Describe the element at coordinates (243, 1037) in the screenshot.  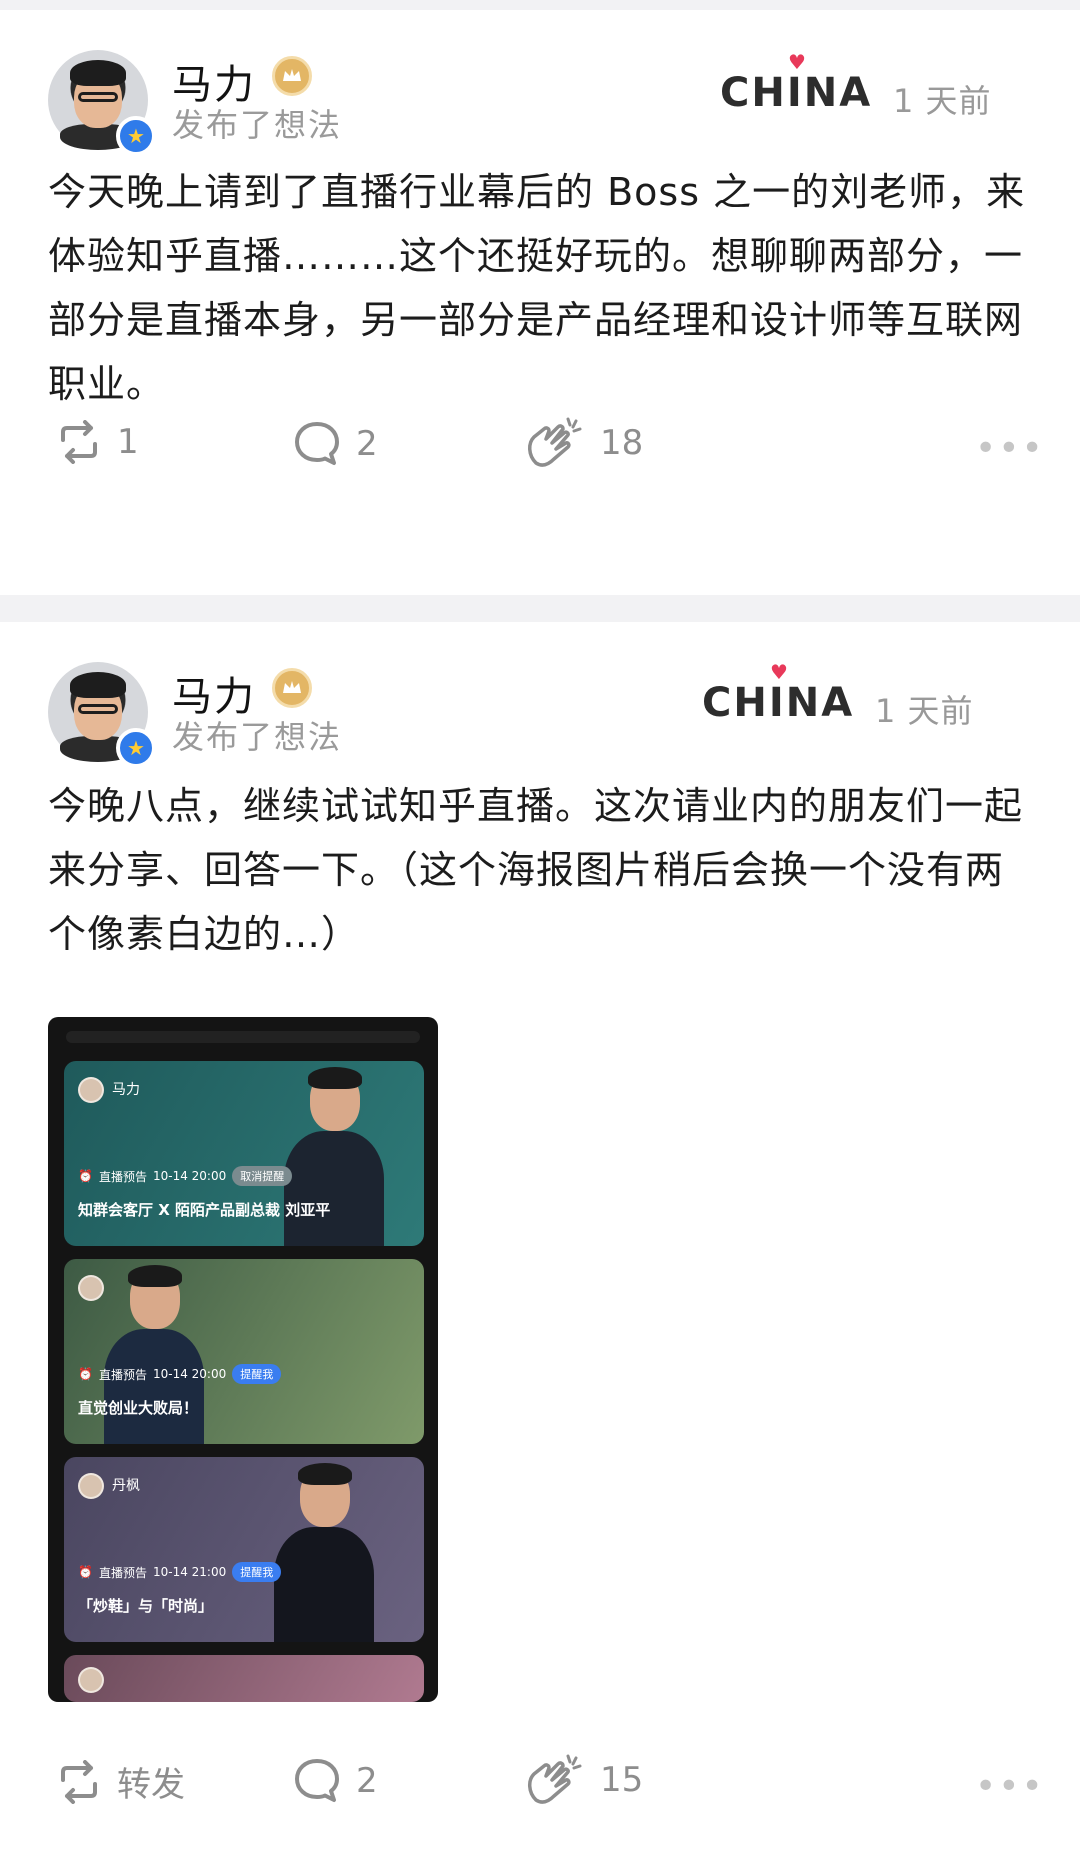
I see `poster-notch` at that location.